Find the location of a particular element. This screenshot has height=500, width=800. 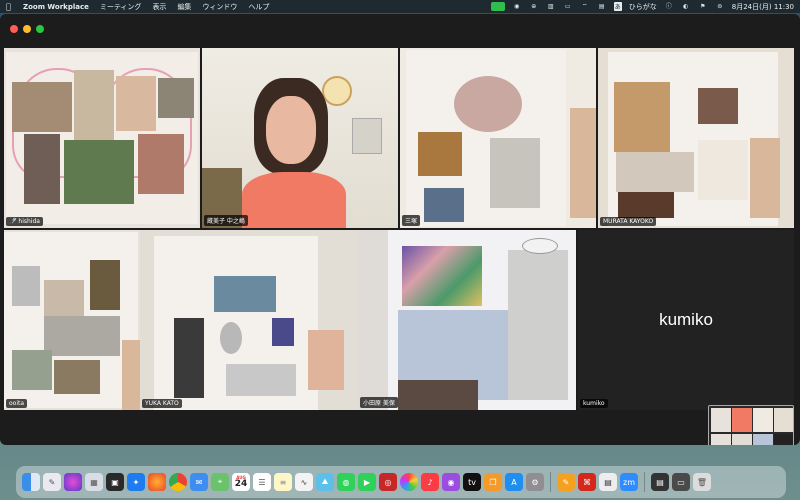

participant-name-tag: MURATA KAYOKO is located at coordinates (628, 221).